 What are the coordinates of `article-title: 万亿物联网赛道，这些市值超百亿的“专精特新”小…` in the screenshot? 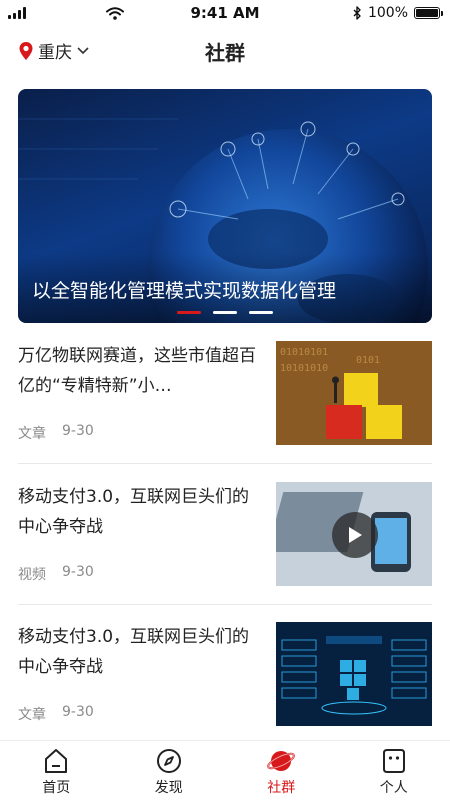 It's located at (137, 371).